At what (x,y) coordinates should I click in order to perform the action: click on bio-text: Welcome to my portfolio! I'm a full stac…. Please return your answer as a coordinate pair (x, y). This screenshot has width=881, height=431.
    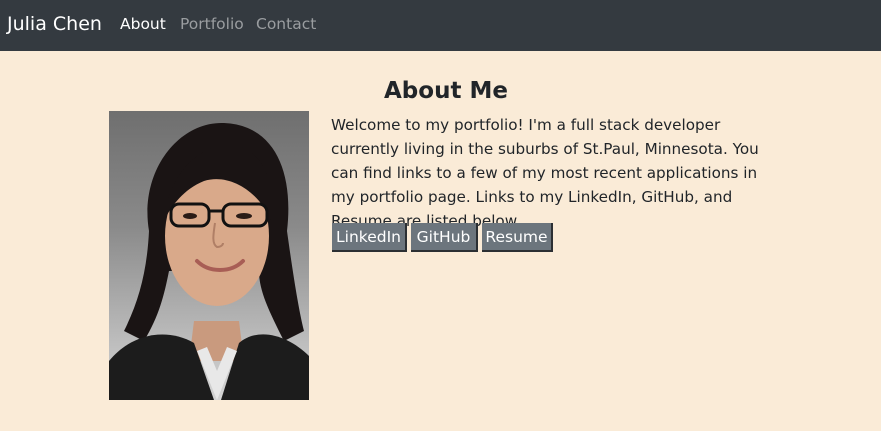
    Looking at the image, I should click on (545, 173).